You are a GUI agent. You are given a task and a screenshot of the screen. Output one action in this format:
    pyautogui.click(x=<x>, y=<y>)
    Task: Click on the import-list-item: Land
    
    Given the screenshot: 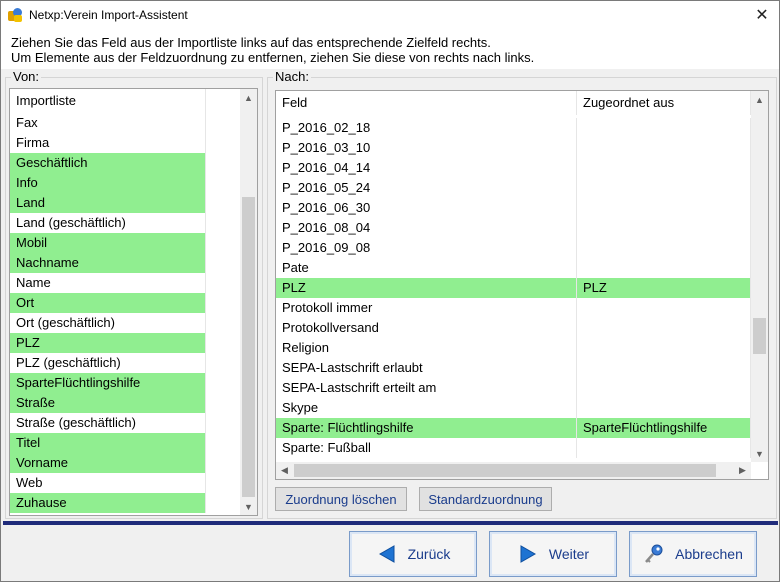 What is the action you would take?
    pyautogui.click(x=125, y=203)
    